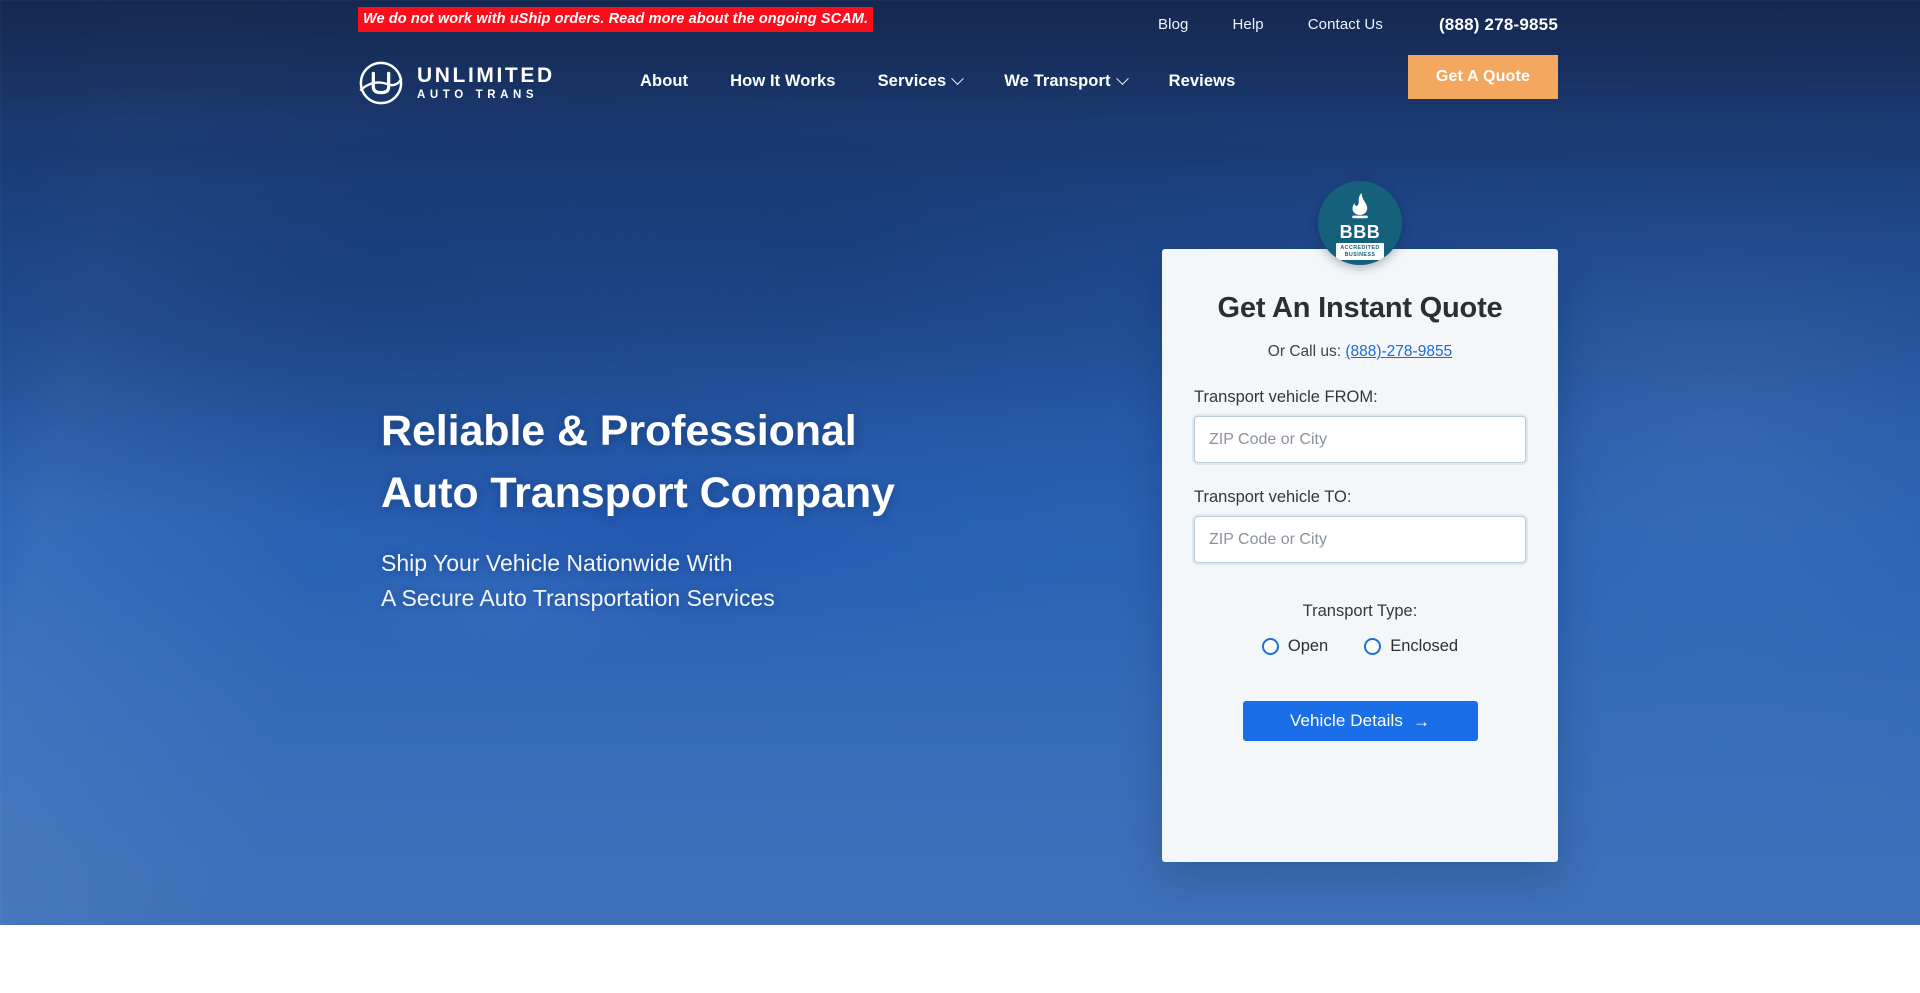 The width and height of the screenshot is (1920, 993). What do you see at coordinates (1360, 206) in the screenshot?
I see `bbb-torch-flame-icon` at bounding box center [1360, 206].